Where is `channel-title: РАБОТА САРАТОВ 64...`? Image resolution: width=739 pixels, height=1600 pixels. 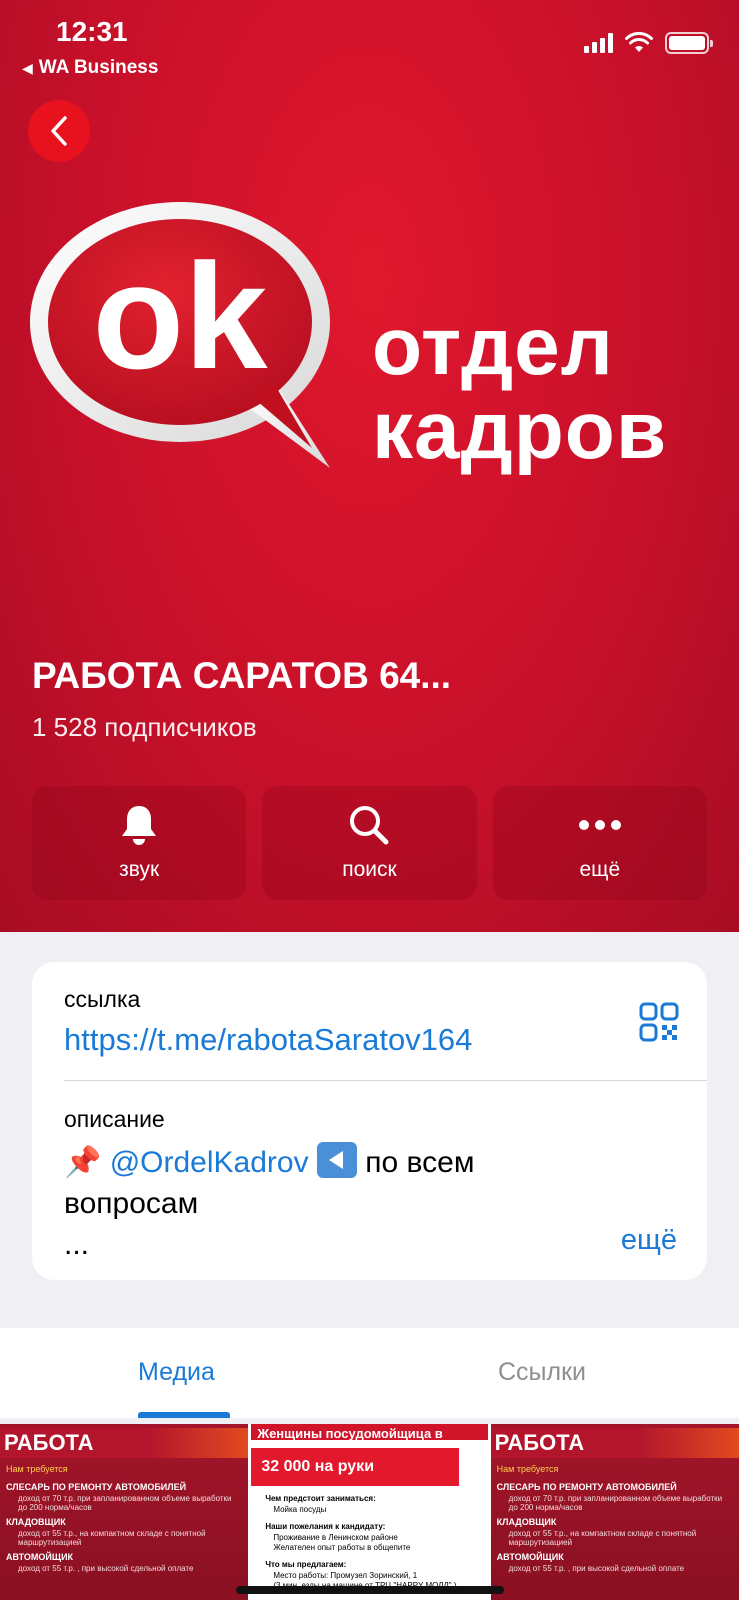 channel-title: РАБОТА САРАТОВ 64... is located at coordinates (242, 675).